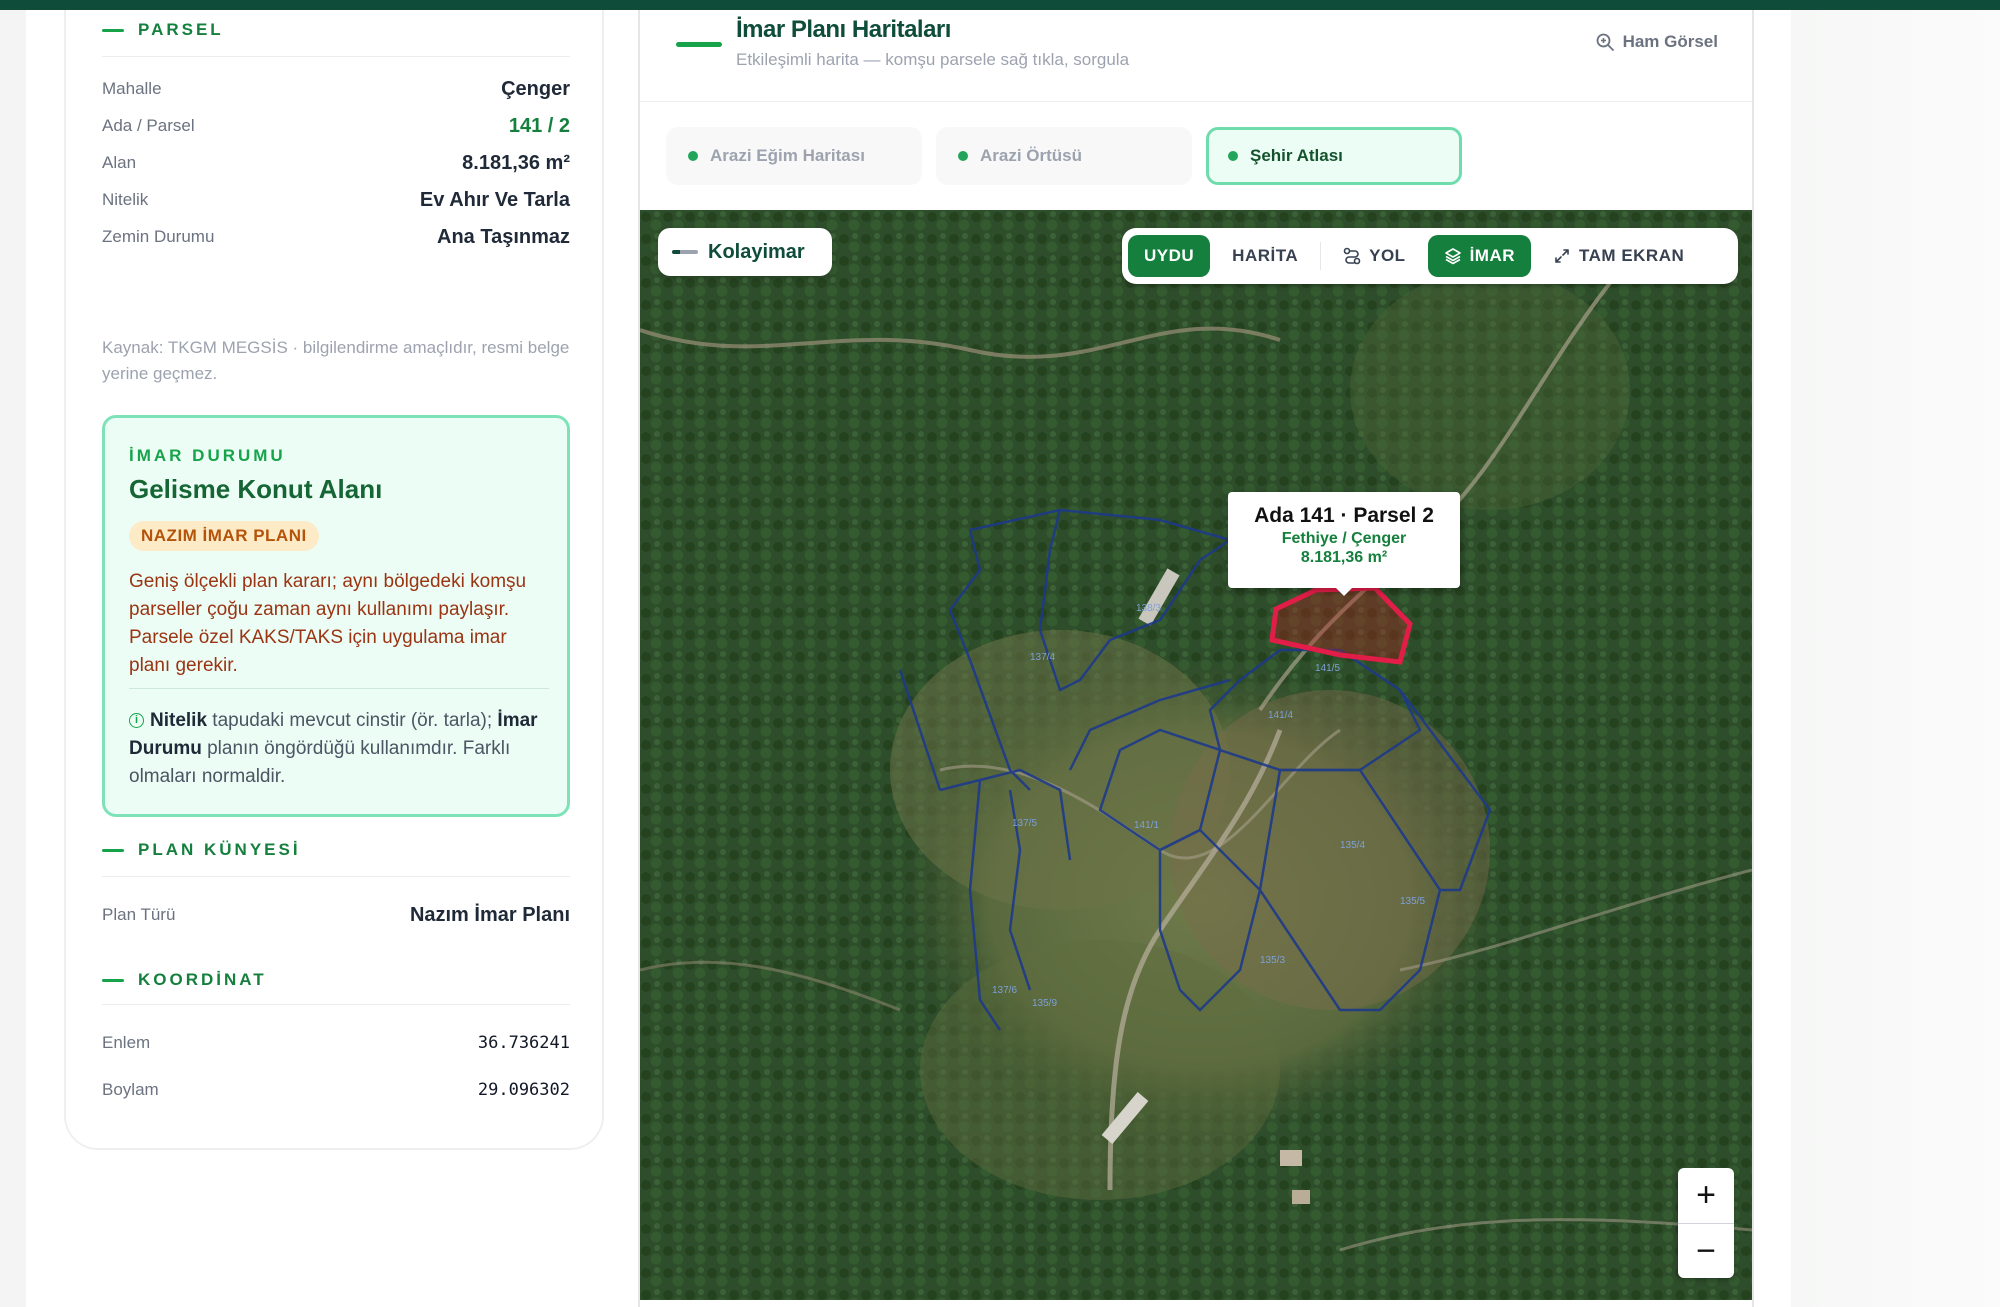 Image resolution: width=2000 pixels, height=1307 pixels. Describe the element at coordinates (1344, 557) in the screenshot. I see `popup-area: 8.181,36 m²` at that location.